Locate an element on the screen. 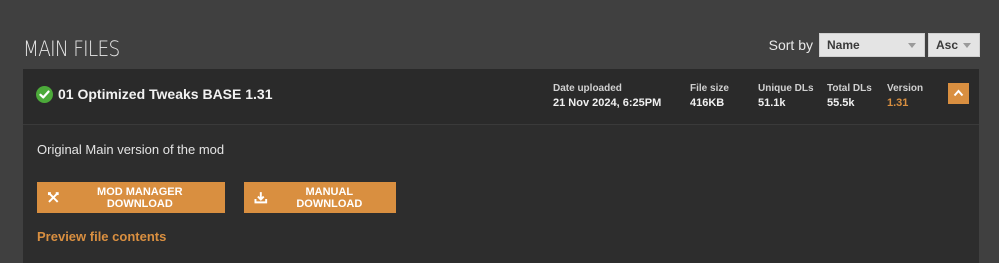  chevron-up-icon is located at coordinates (958, 93).